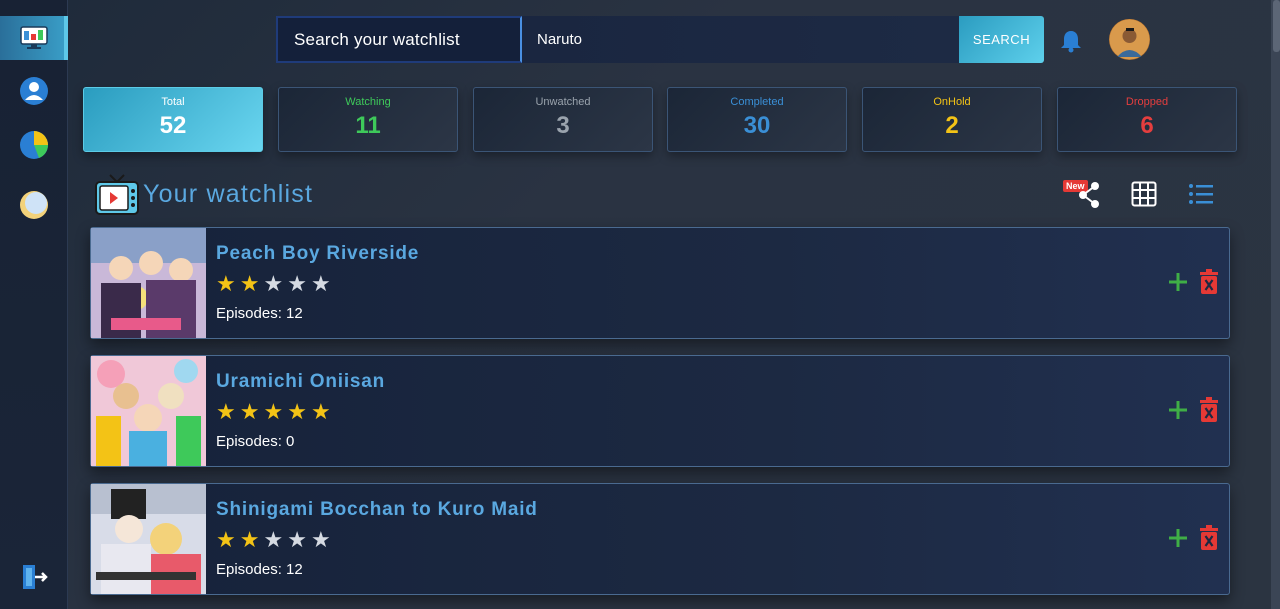  I want to click on pie-chart-icon, so click(34, 145).